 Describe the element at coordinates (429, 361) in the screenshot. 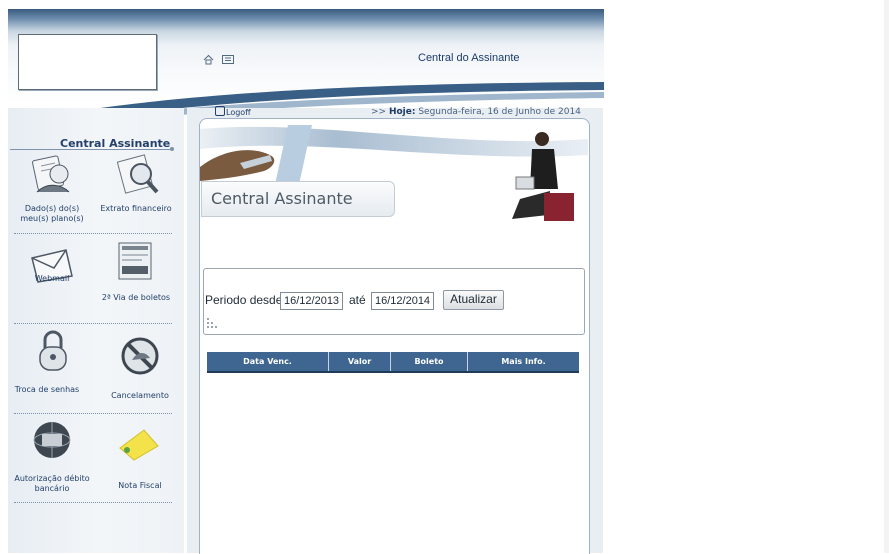

I see `col-boleto: Boleto` at that location.